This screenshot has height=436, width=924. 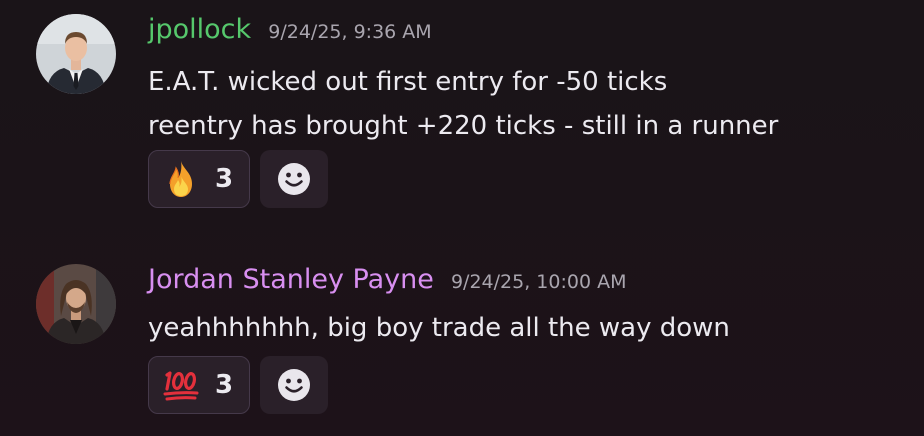 I want to click on timestamp: 9/24/25, 9:36 AM, so click(x=349, y=32).